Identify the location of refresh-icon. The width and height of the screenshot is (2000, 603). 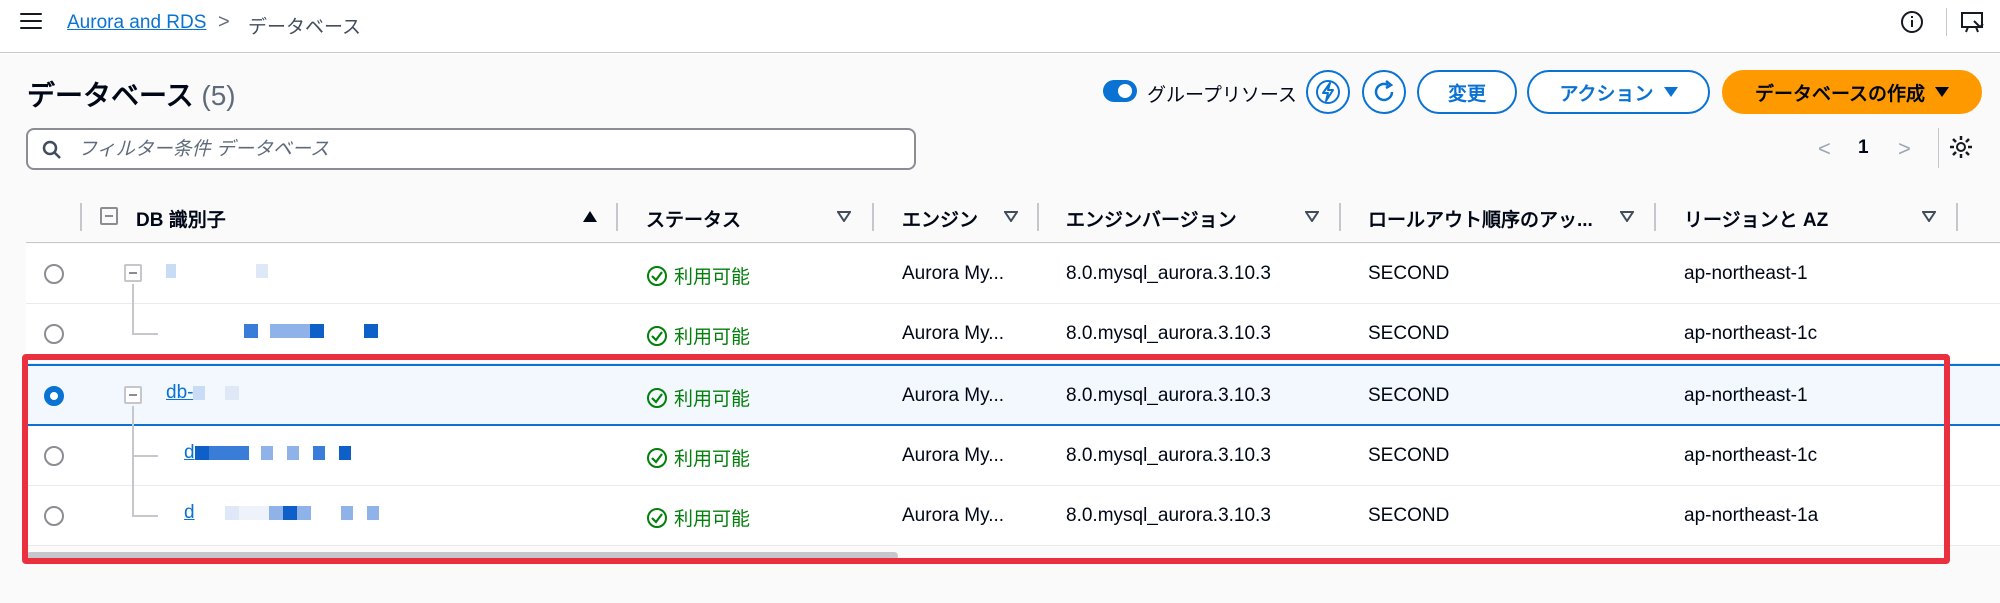
(1384, 91).